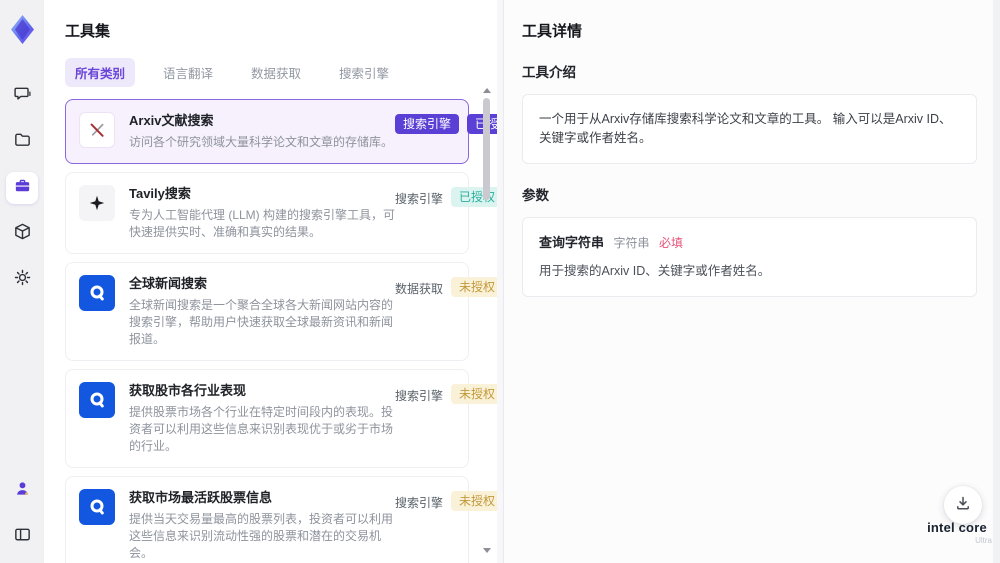  What do you see at coordinates (100, 72) in the screenshot?
I see `tab-all-categories: 所有类别` at bounding box center [100, 72].